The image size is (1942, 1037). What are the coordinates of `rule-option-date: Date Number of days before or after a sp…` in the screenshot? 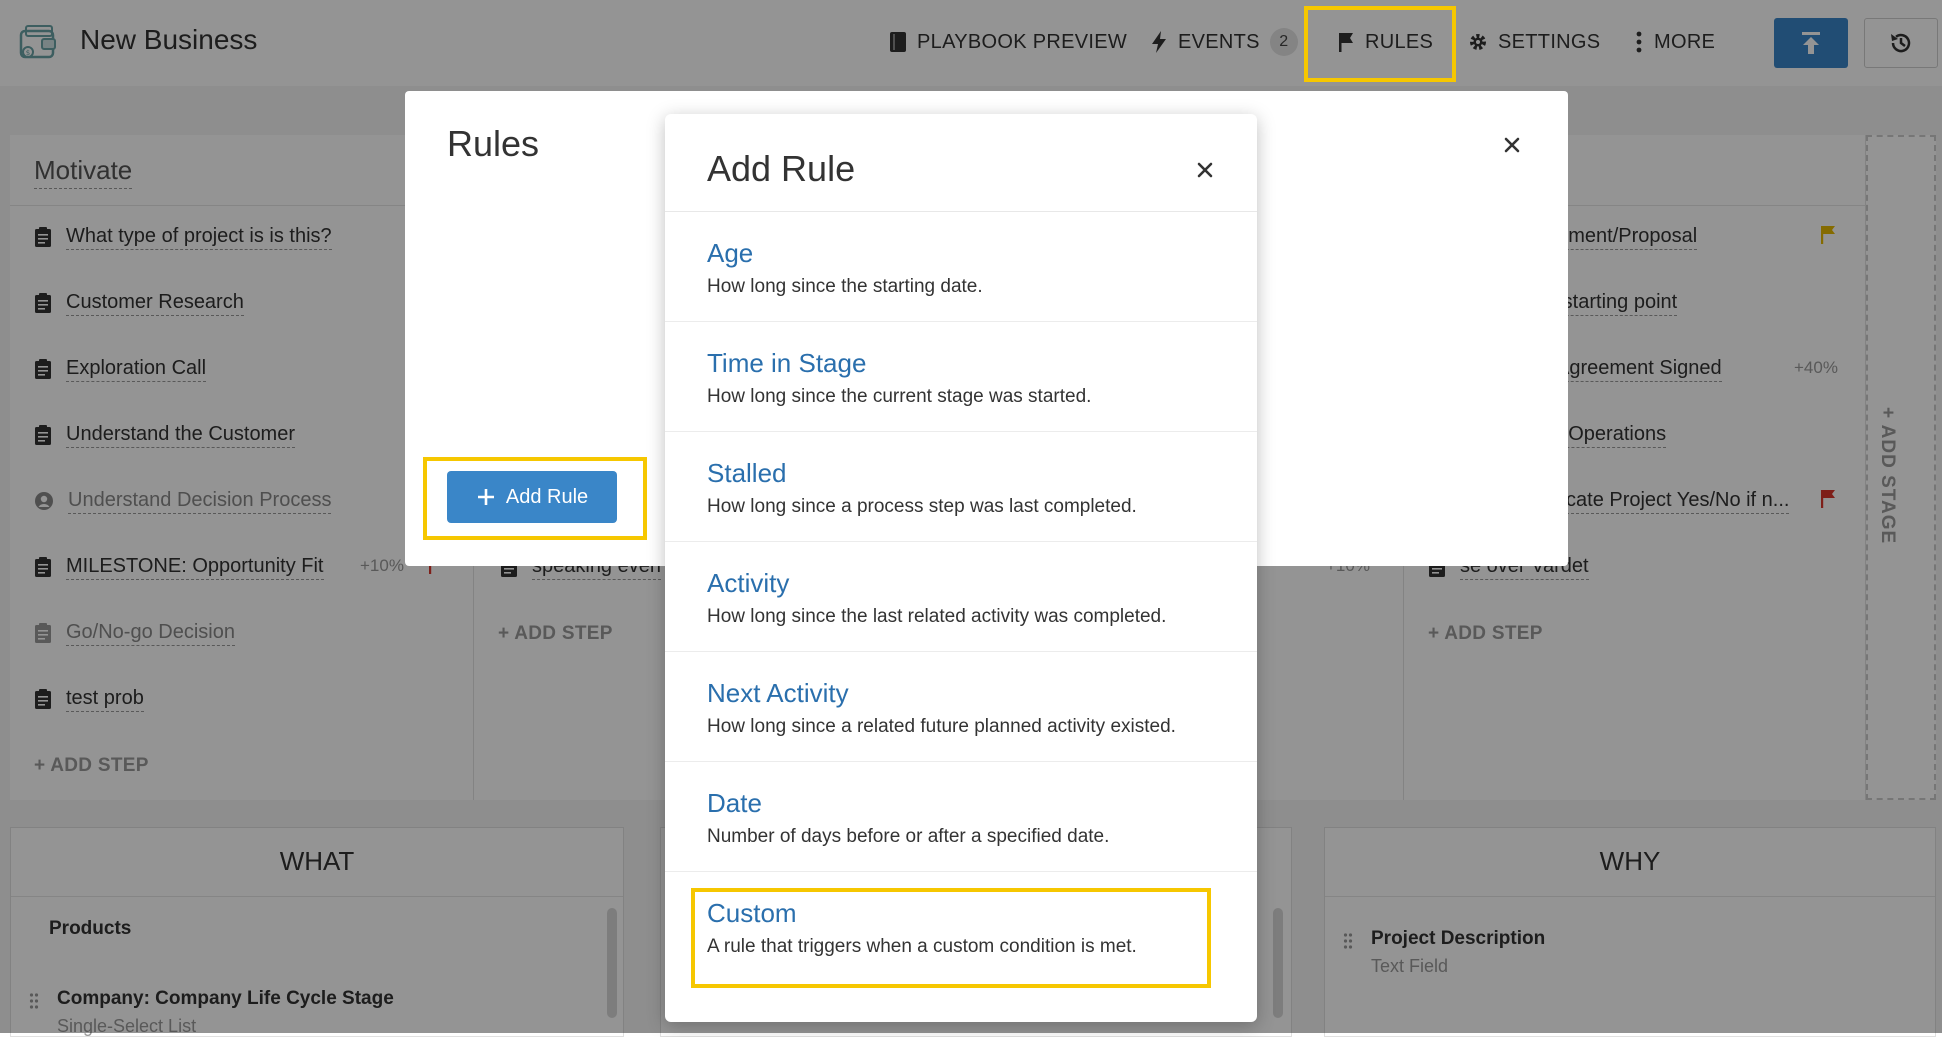 It's located at (961, 817).